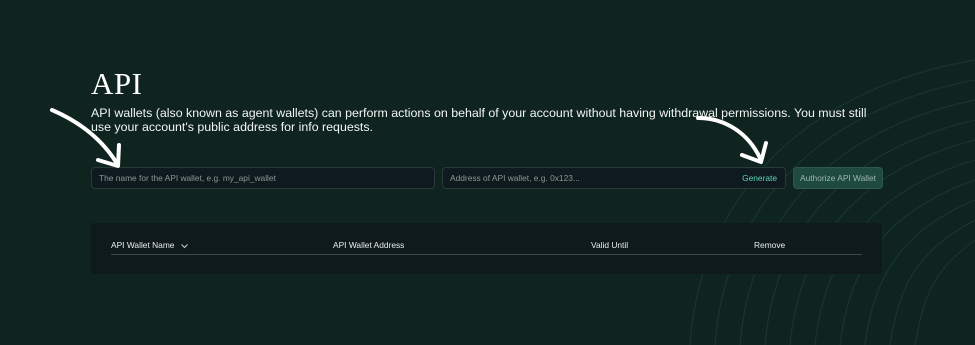 This screenshot has width=975, height=345. Describe the element at coordinates (838, 178) in the screenshot. I see `authorize-api-wallet-button: Authorize API Wallet` at that location.